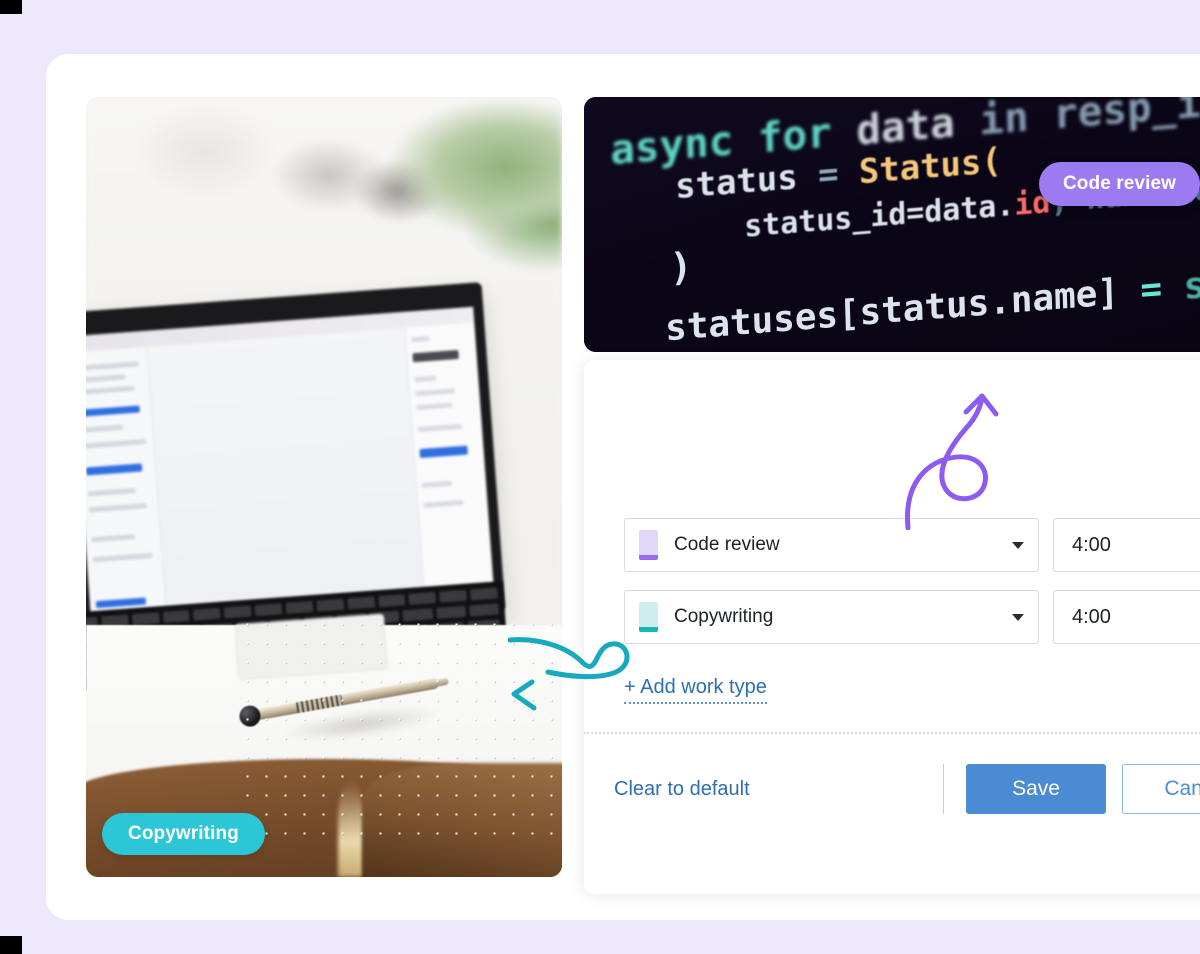 Image resolution: width=1200 pixels, height=954 pixels. Describe the element at coordinates (828, 174) in the screenshot. I see `code-token-equals: =` at that location.